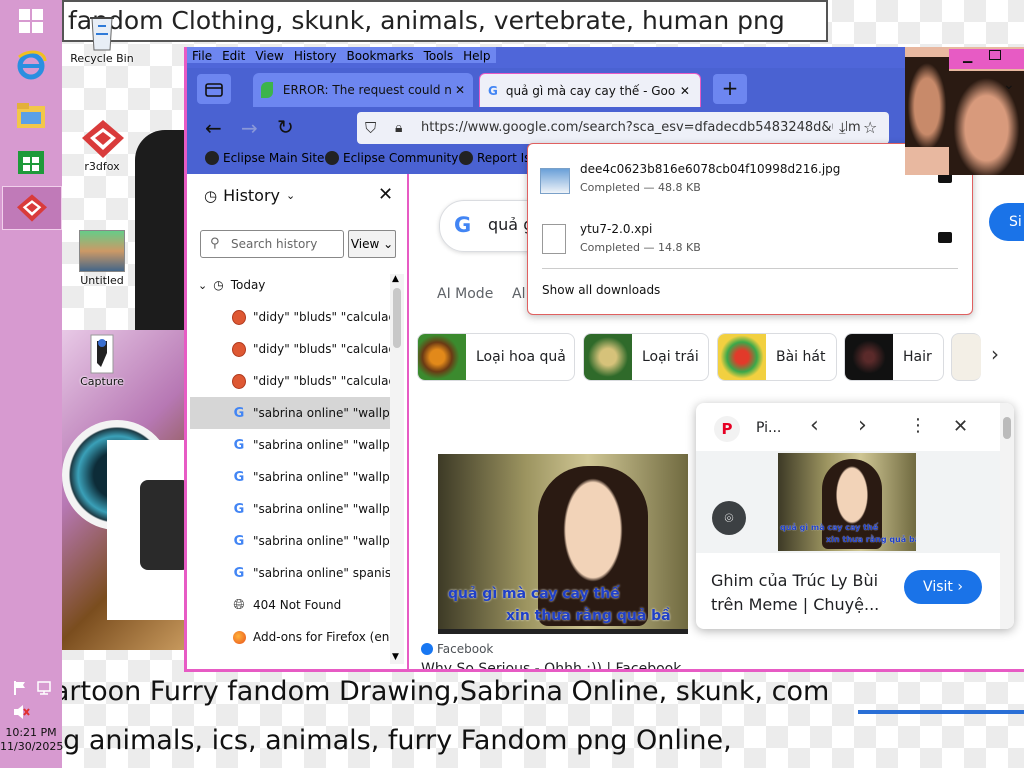  Describe the element at coordinates (239, 381) in the screenshot. I see `duckduckgo-icon` at that location.